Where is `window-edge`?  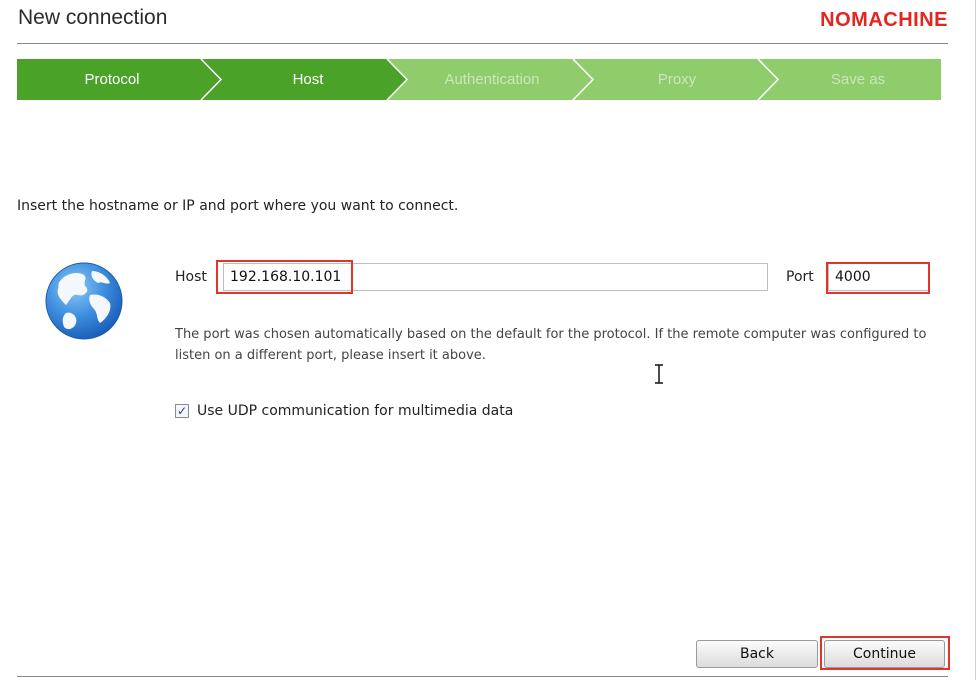
window-edge is located at coordinates (975, 340).